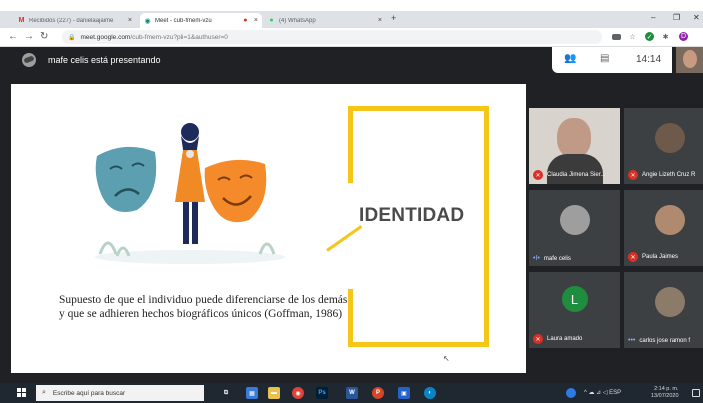  I want to click on url-path: /cub-fmem-vzu?pli=1&authuser=0, so click(179, 37).